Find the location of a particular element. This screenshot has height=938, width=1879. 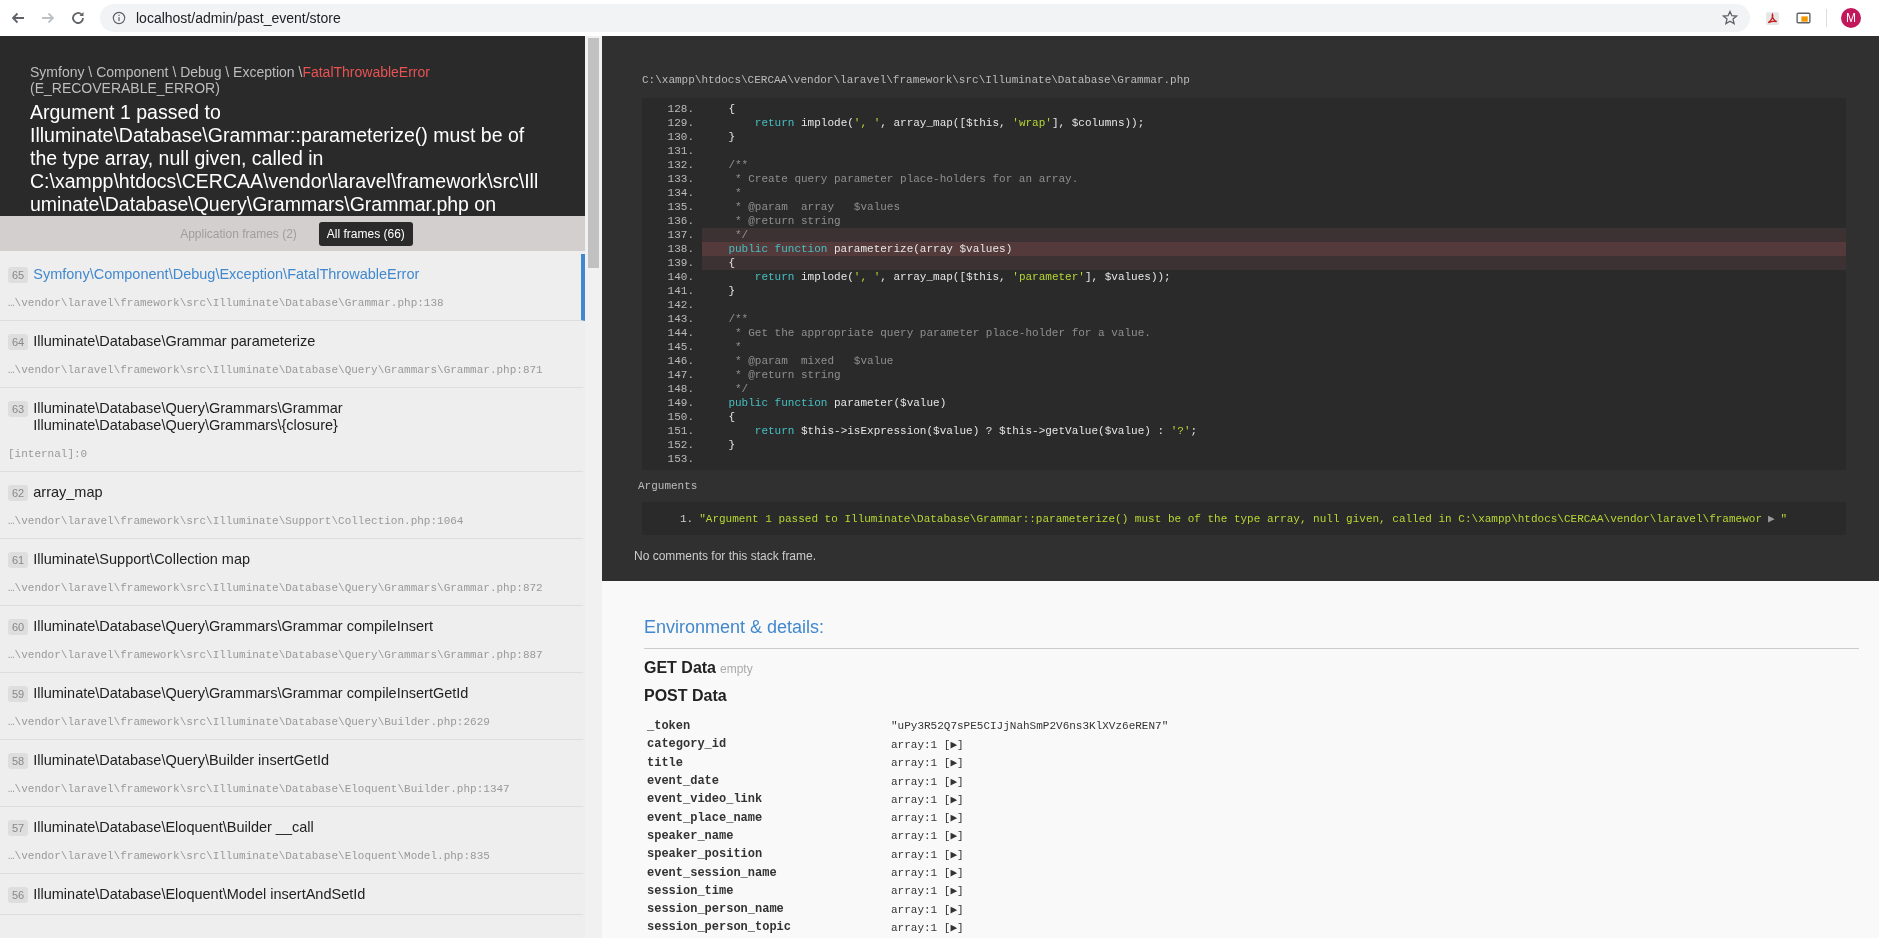

frame-number: 57 is located at coordinates (18, 828).